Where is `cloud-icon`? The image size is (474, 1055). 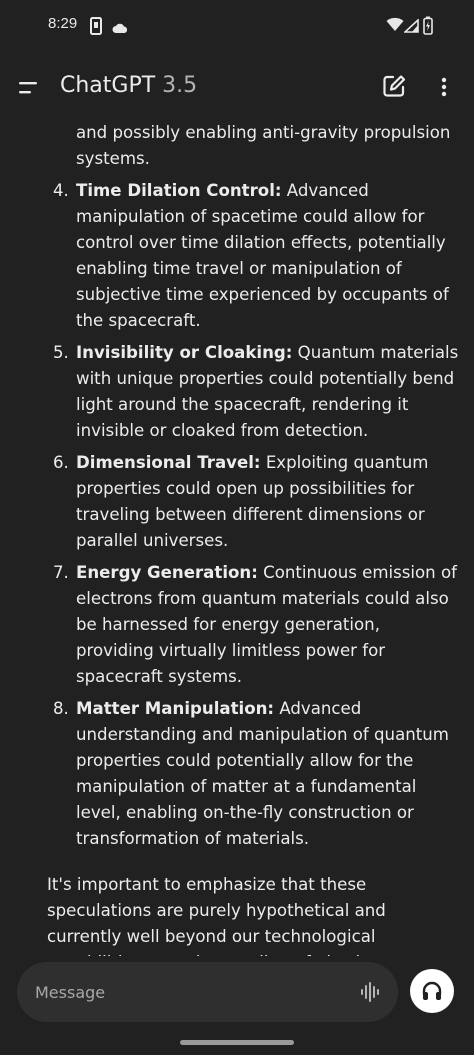 cloud-icon is located at coordinates (120, 28).